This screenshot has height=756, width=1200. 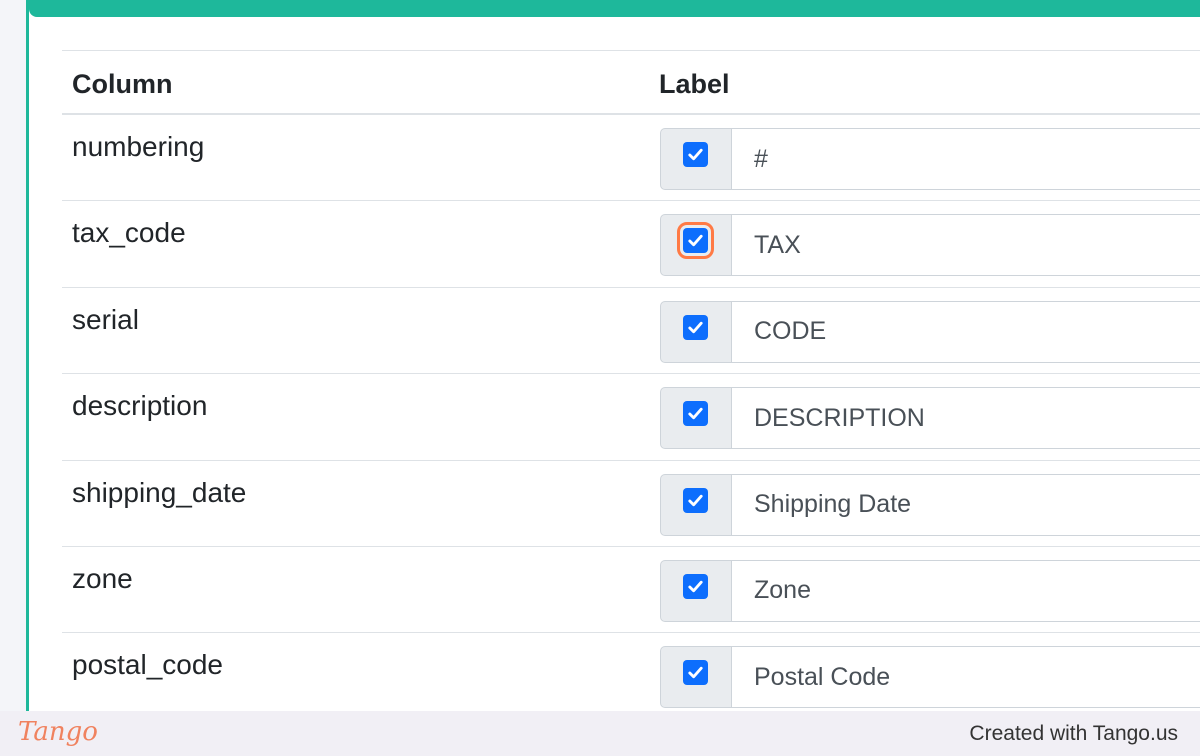 I want to click on label-header: Label, so click(x=694, y=84).